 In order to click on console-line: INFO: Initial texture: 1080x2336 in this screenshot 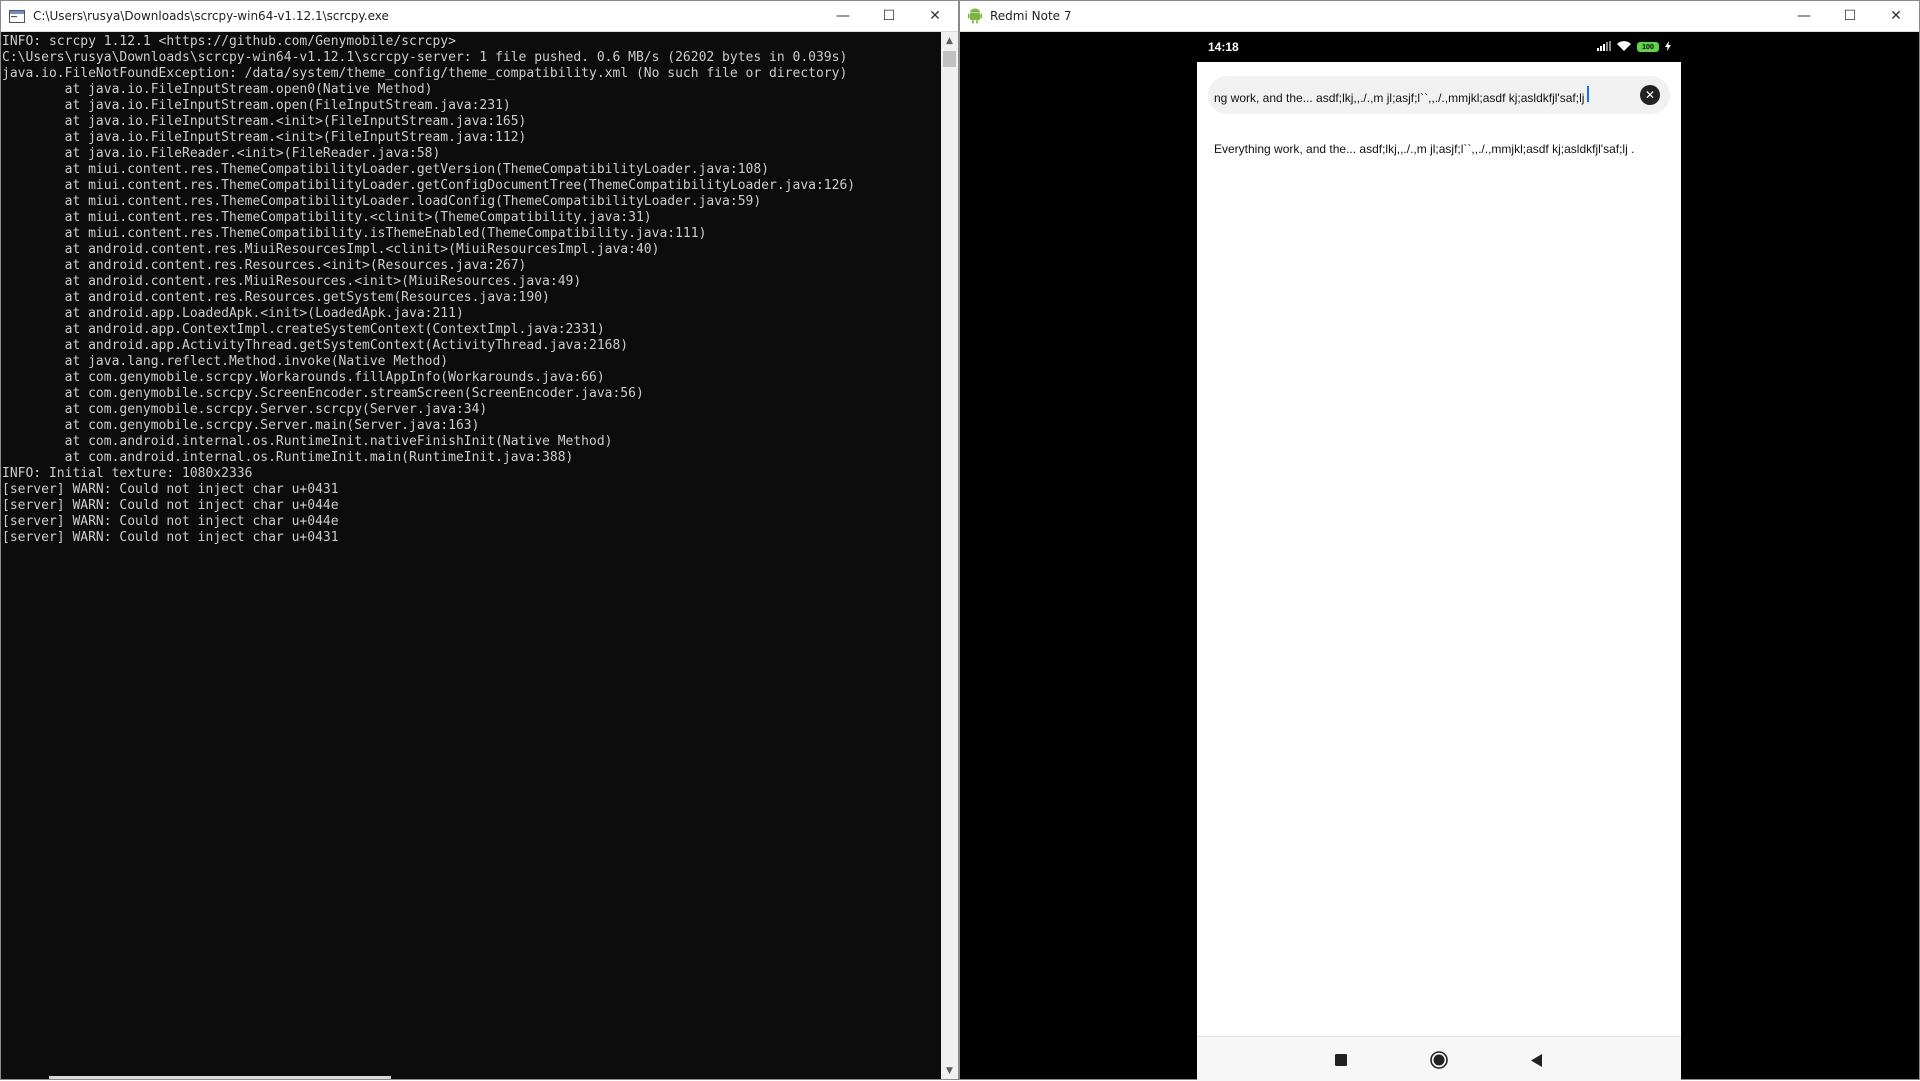, I will do `click(127, 473)`.